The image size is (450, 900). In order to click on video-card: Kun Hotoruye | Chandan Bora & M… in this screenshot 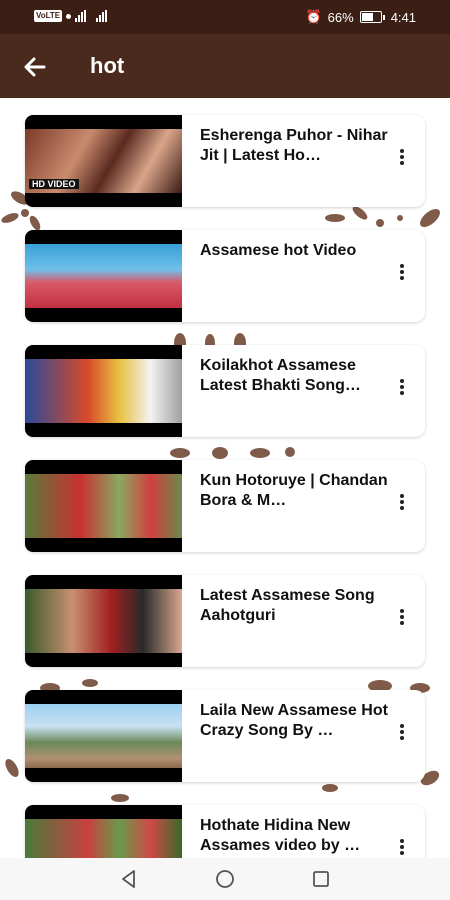, I will do `click(225, 506)`.